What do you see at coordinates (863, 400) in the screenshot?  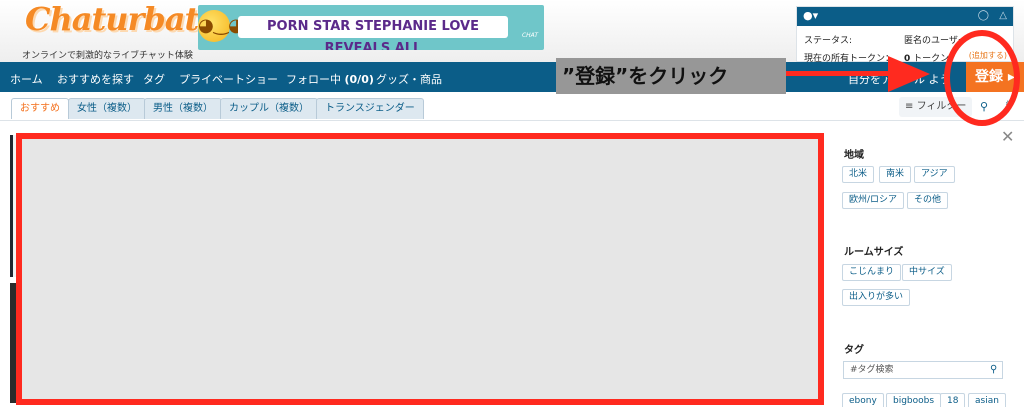 I see `tag-chip: ebony` at bounding box center [863, 400].